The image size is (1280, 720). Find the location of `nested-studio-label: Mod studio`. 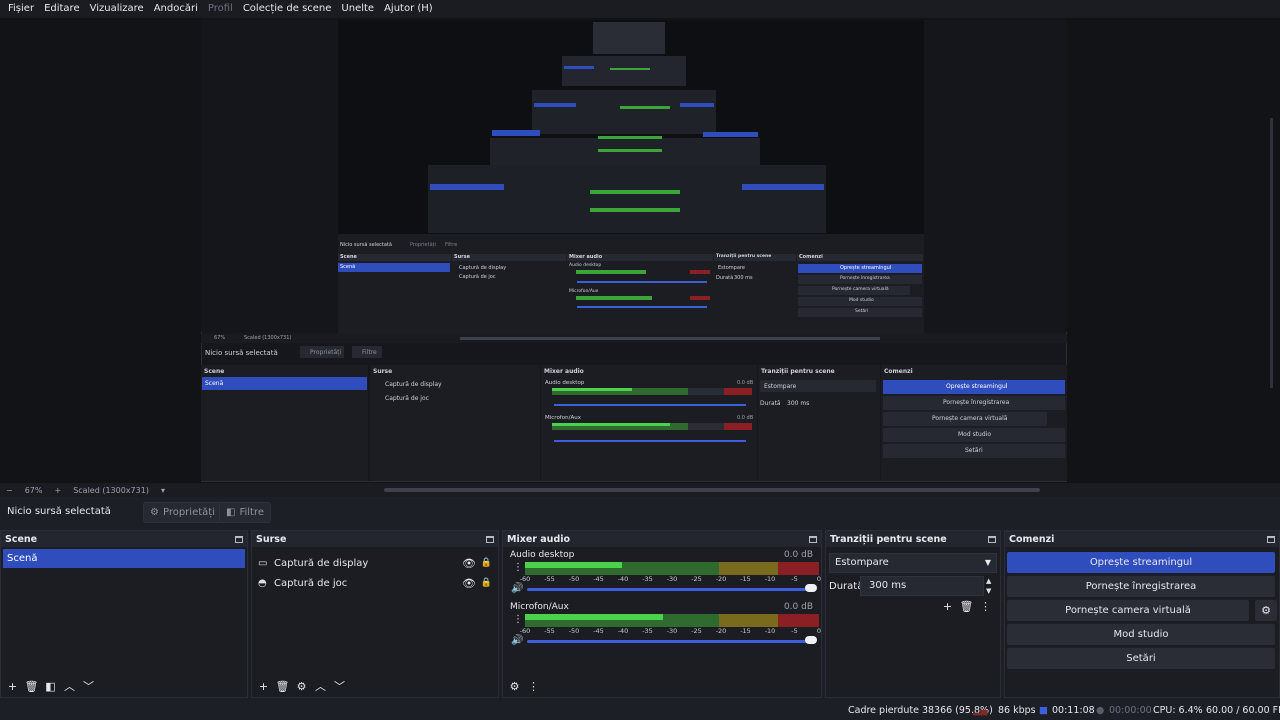

nested-studio-label: Mod studio is located at coordinates (861, 300).